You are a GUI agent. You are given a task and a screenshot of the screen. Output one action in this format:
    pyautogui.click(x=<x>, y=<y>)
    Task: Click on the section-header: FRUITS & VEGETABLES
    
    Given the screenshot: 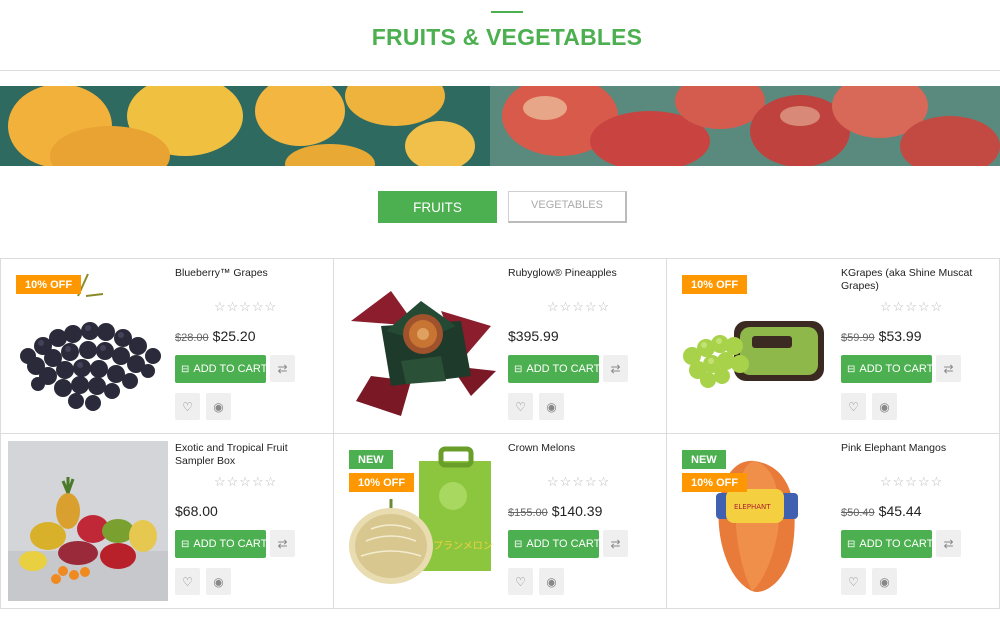 What is the action you would take?
    pyautogui.click(x=500, y=35)
    